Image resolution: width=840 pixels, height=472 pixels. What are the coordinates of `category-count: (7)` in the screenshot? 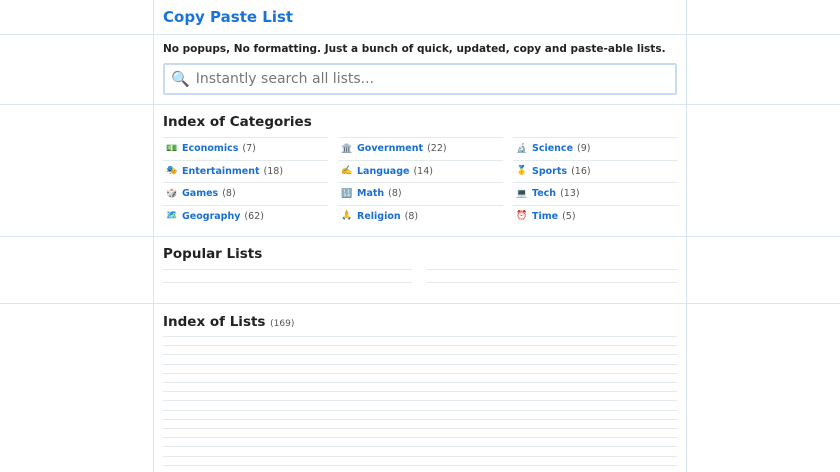 It's located at (249, 149).